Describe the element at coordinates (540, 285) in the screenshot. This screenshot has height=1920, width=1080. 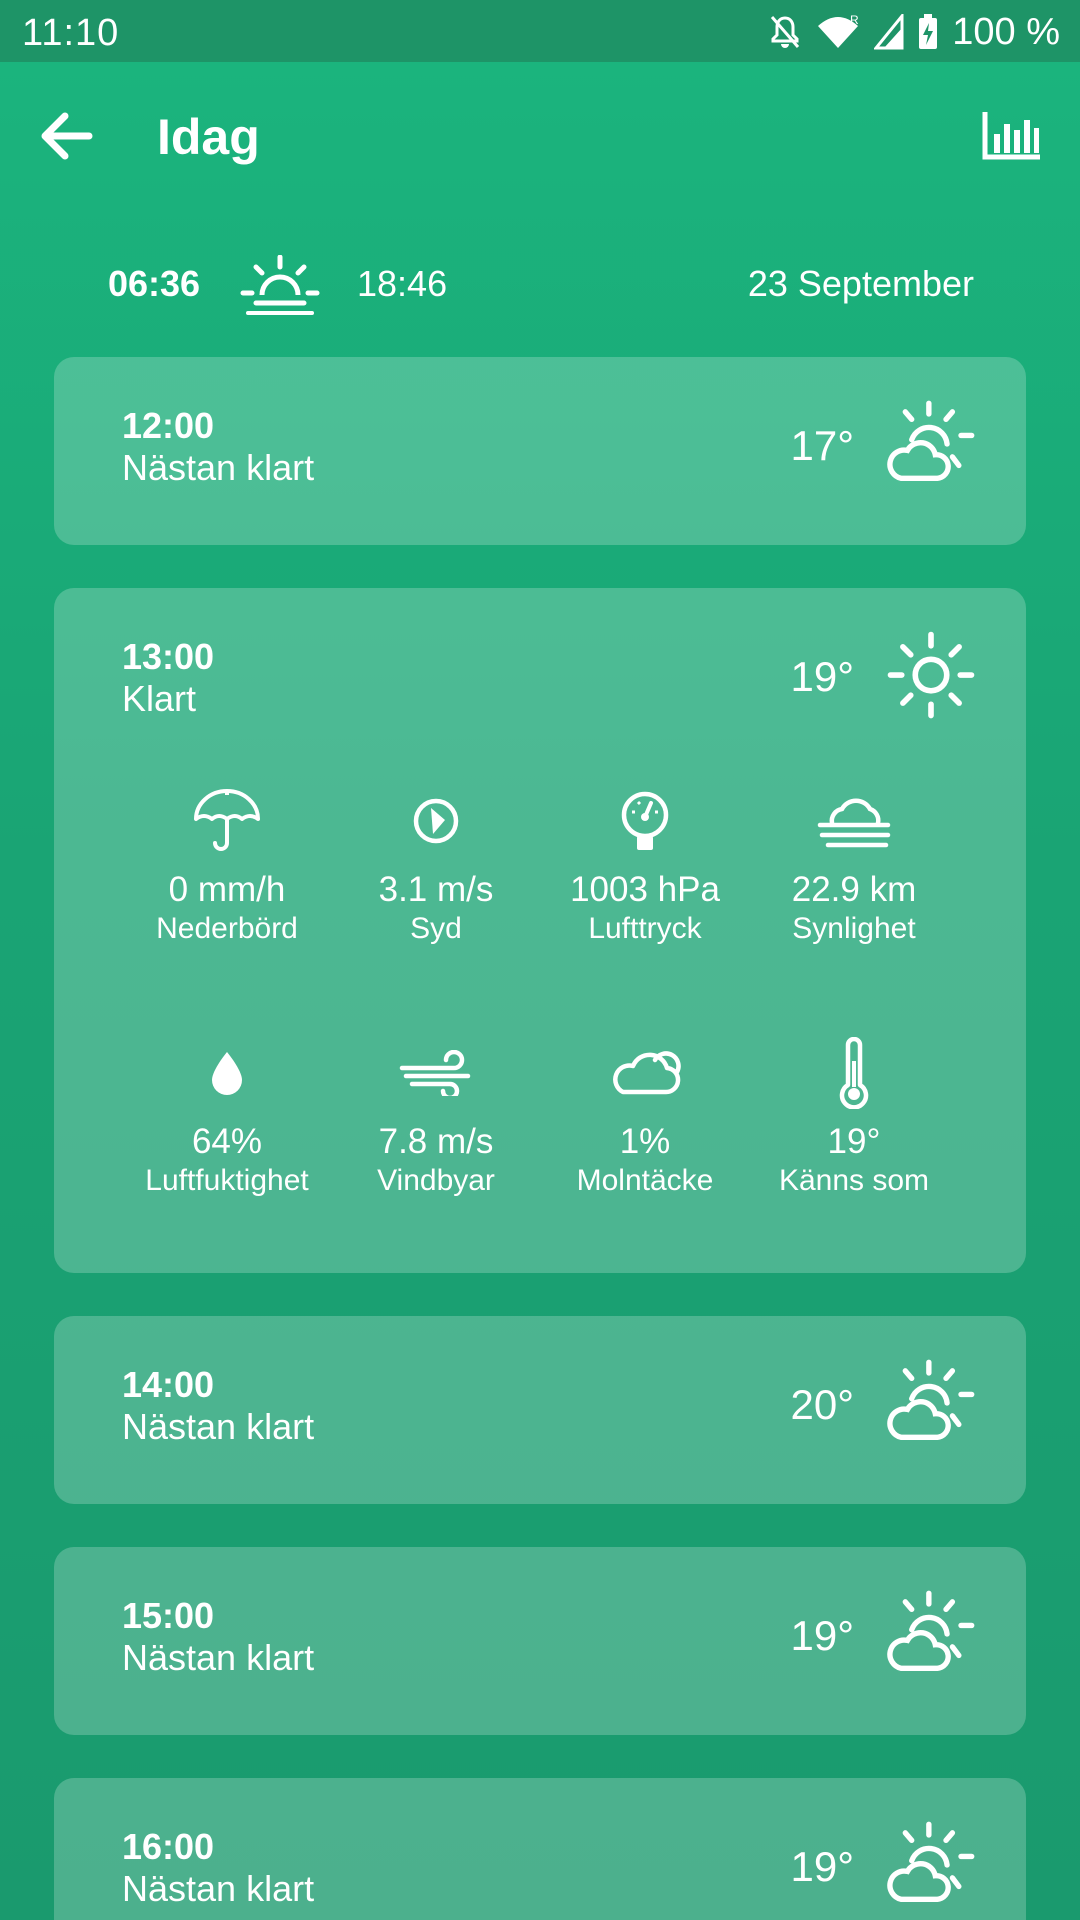
I see `sun-times-row: 06:36 18:46 23 September` at that location.